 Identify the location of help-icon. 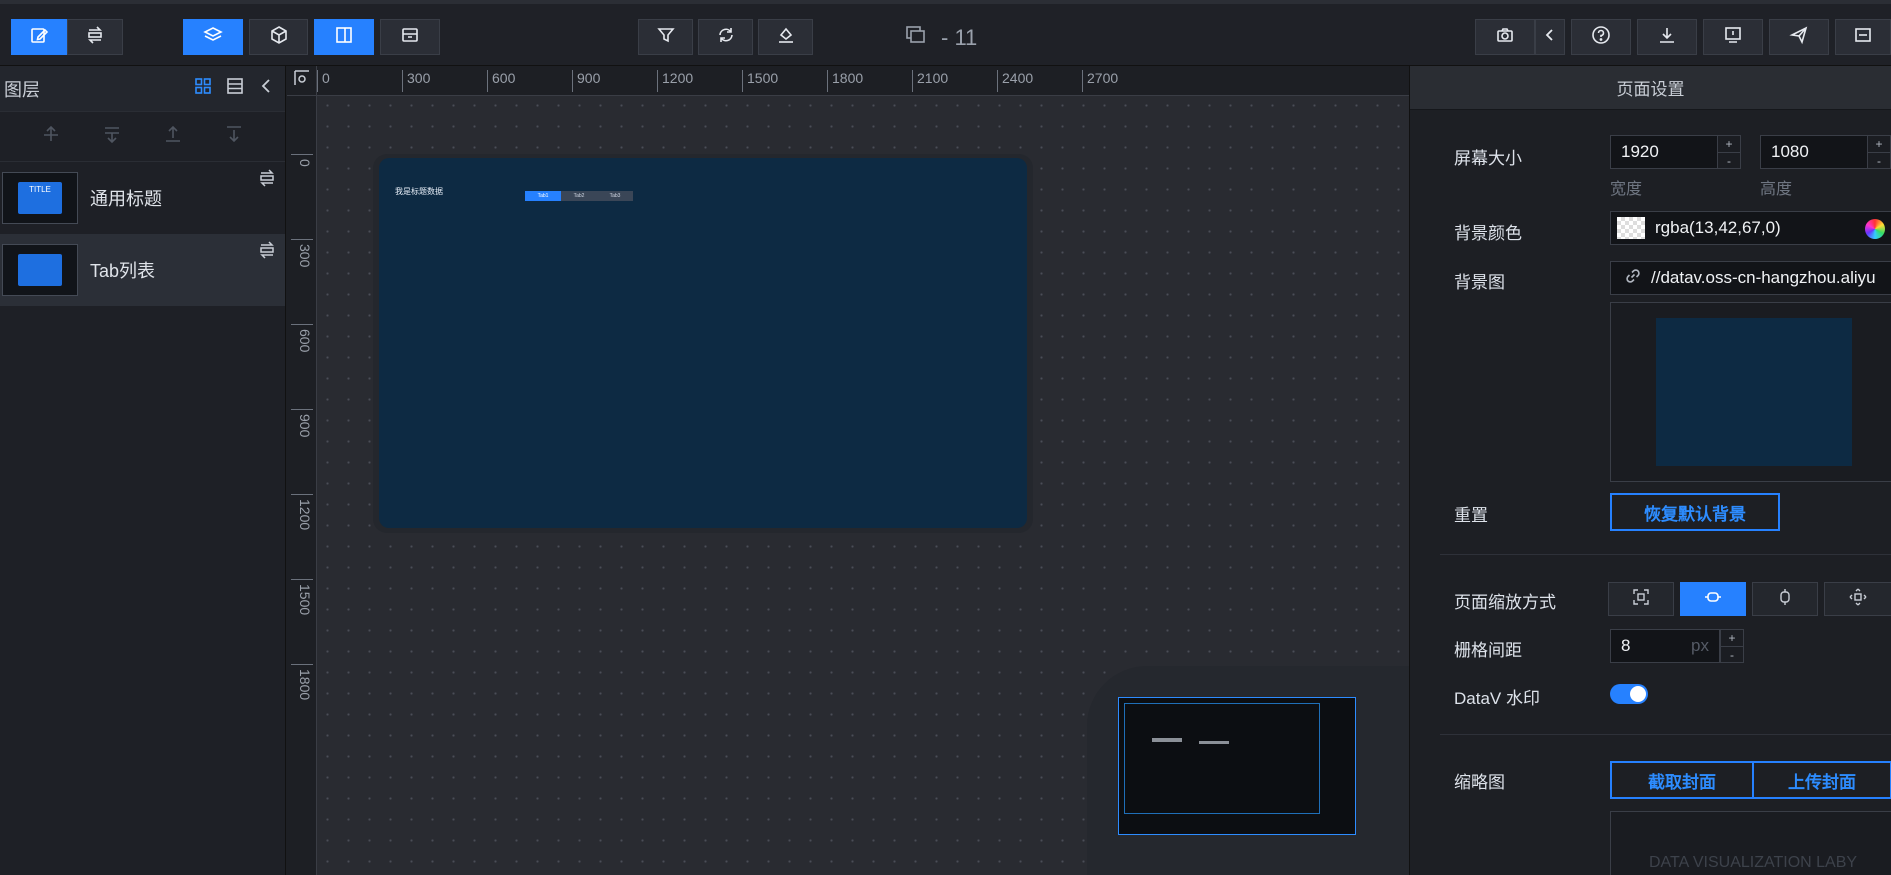
(1601, 37).